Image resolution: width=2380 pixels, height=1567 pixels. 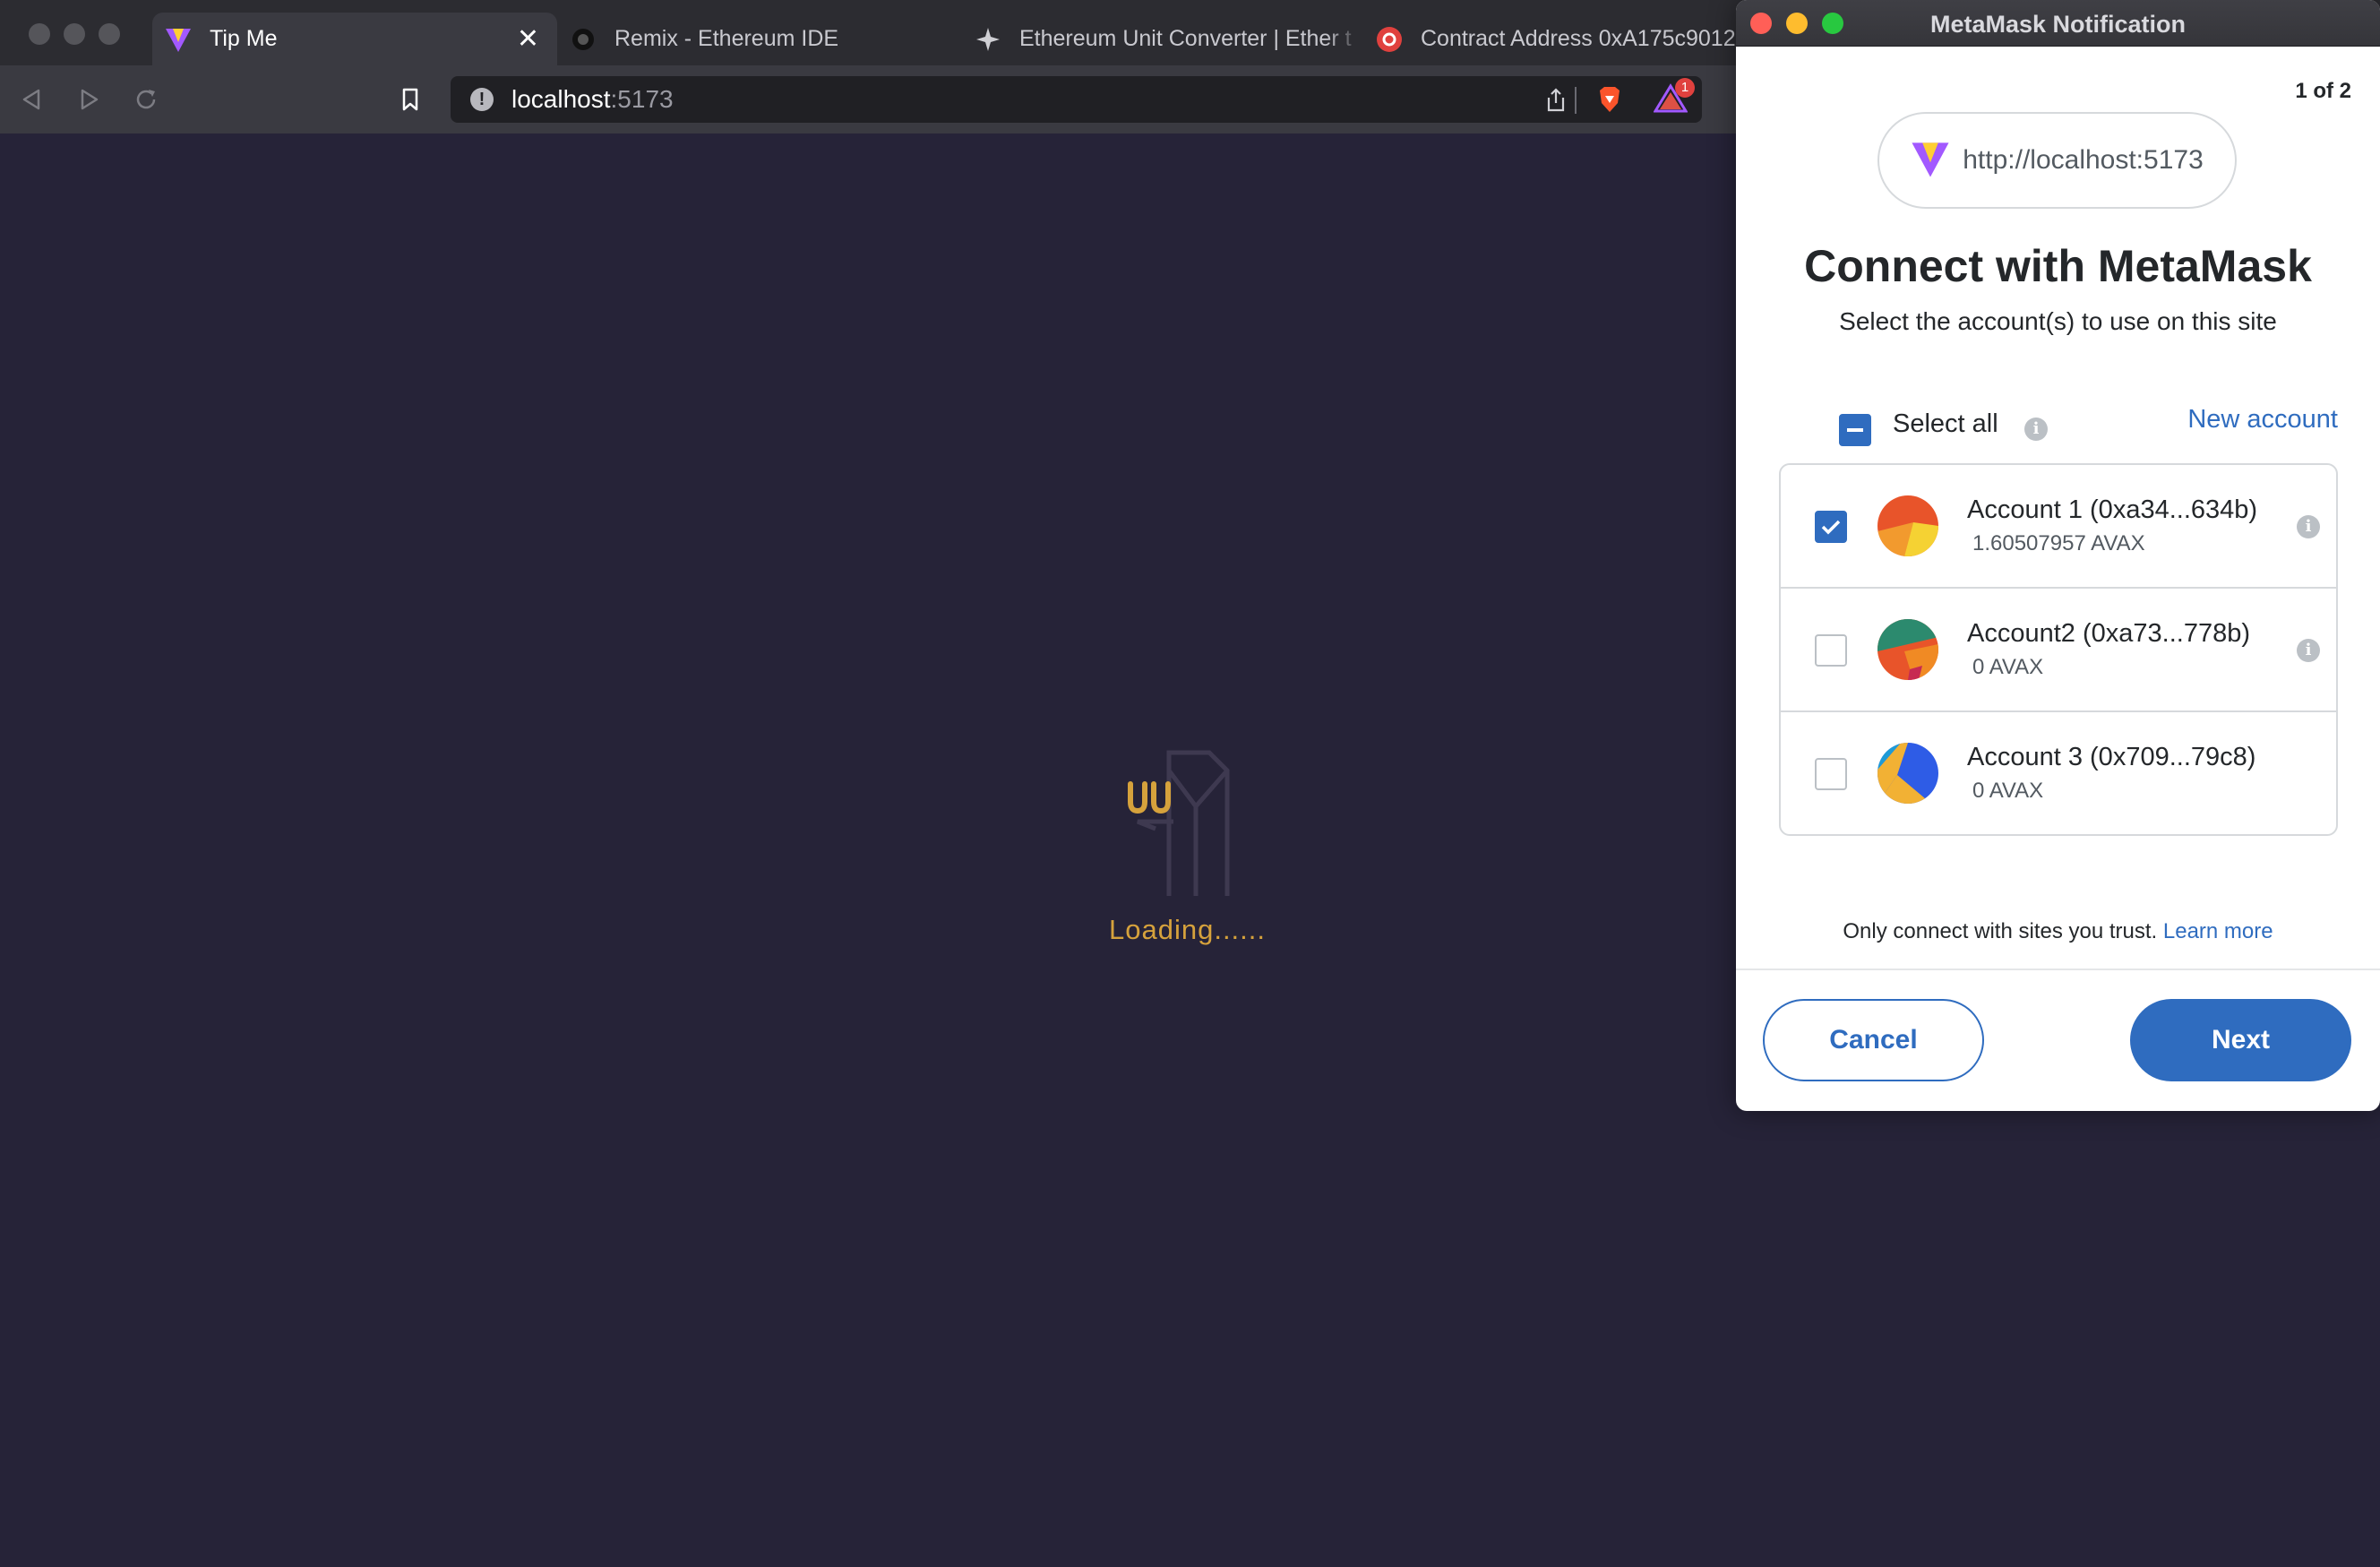 I want to click on window-zoom-dot, so click(x=109, y=34).